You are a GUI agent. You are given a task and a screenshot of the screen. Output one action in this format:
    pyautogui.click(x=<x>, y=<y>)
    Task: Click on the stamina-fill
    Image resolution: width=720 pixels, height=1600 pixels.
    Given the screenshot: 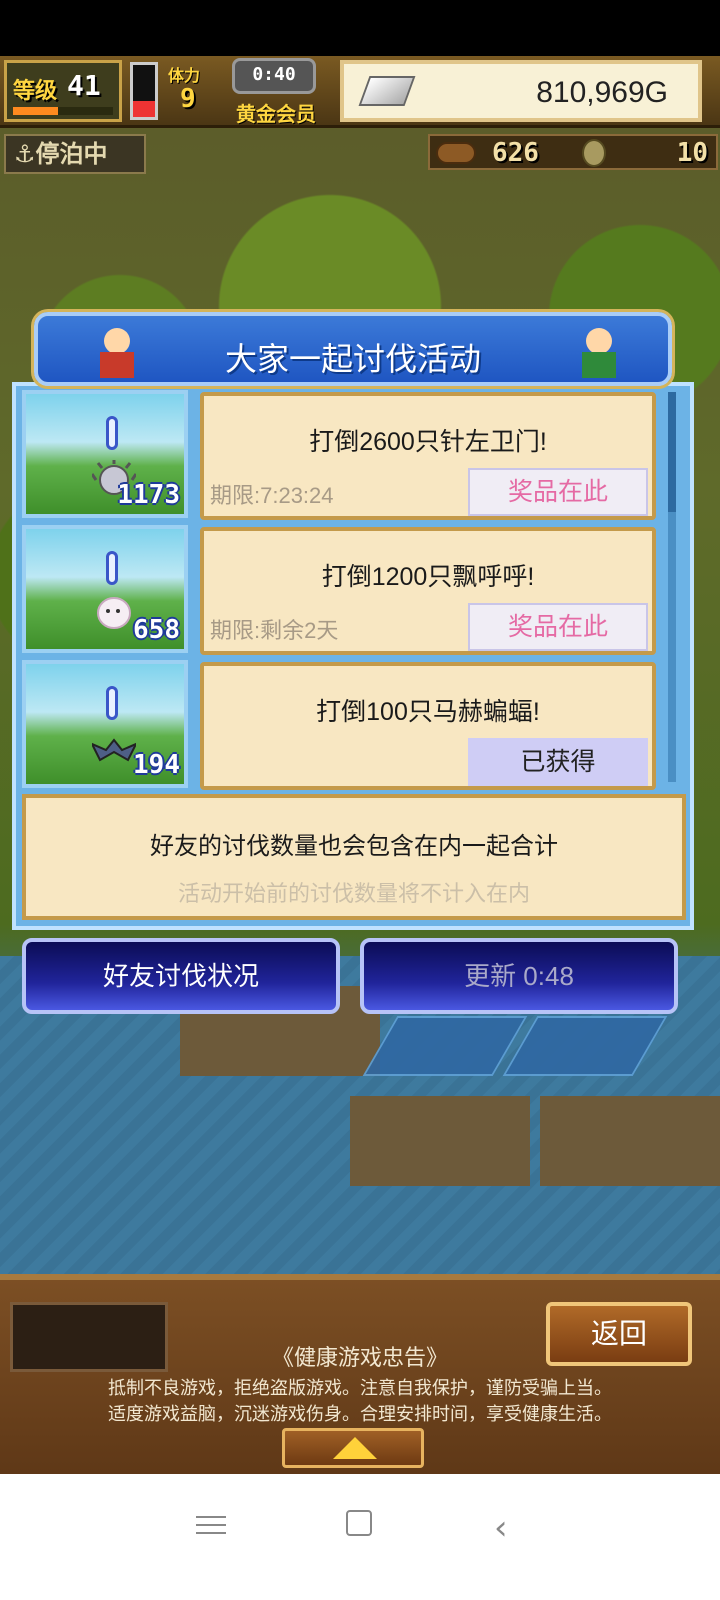 What is the action you would take?
    pyautogui.click(x=144, y=109)
    